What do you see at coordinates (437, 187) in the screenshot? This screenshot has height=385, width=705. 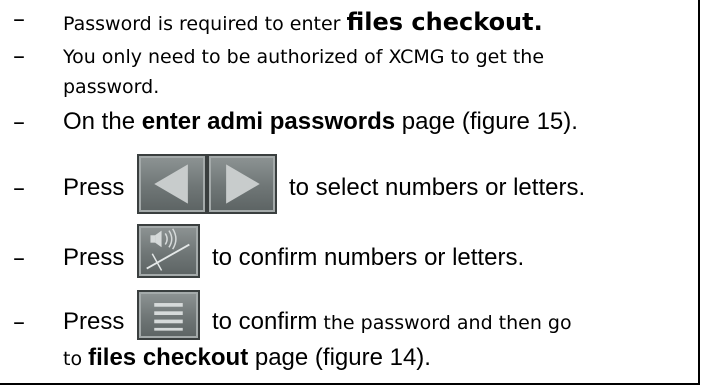 I see `item-text-post: to select numbers or letters.` at bounding box center [437, 187].